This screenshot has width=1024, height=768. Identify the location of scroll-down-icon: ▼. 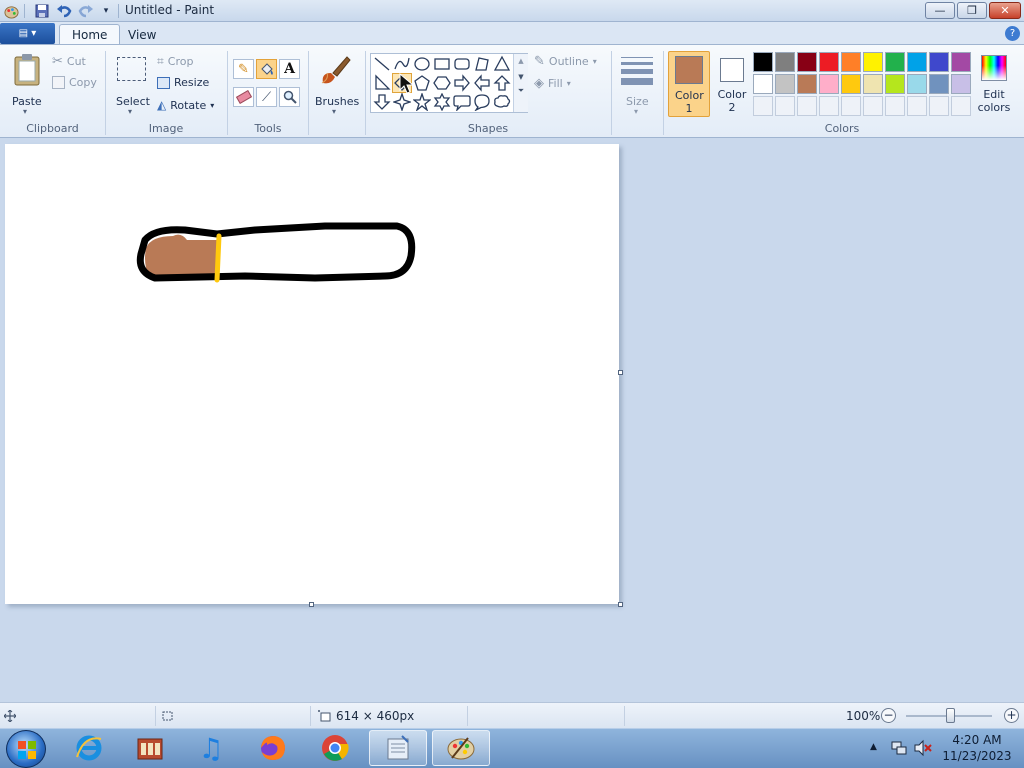
(521, 77).